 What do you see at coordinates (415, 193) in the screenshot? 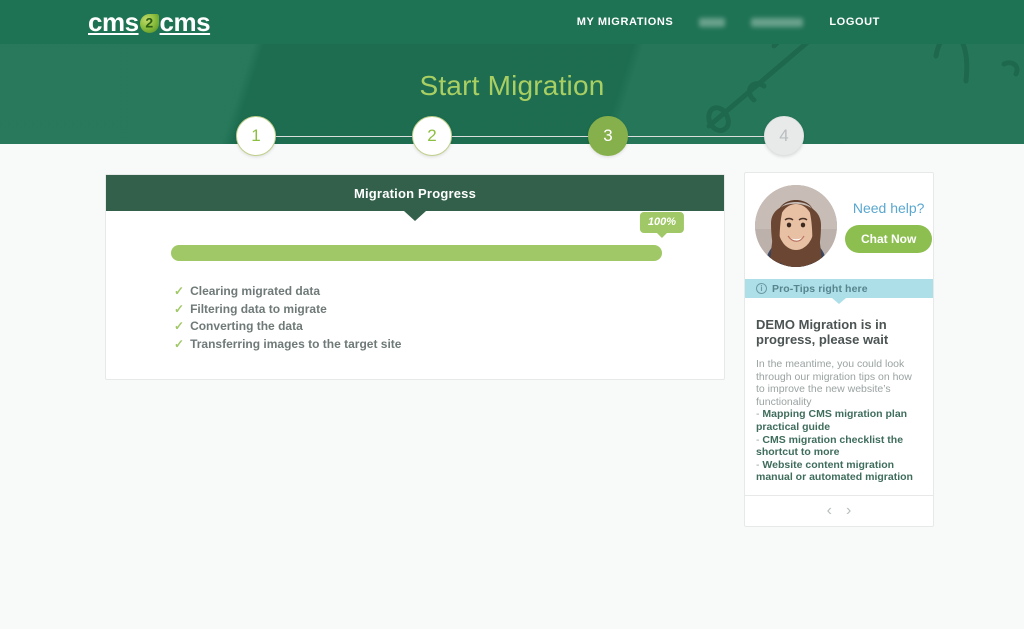
I see `migration-progress-header: Migration Progress` at bounding box center [415, 193].